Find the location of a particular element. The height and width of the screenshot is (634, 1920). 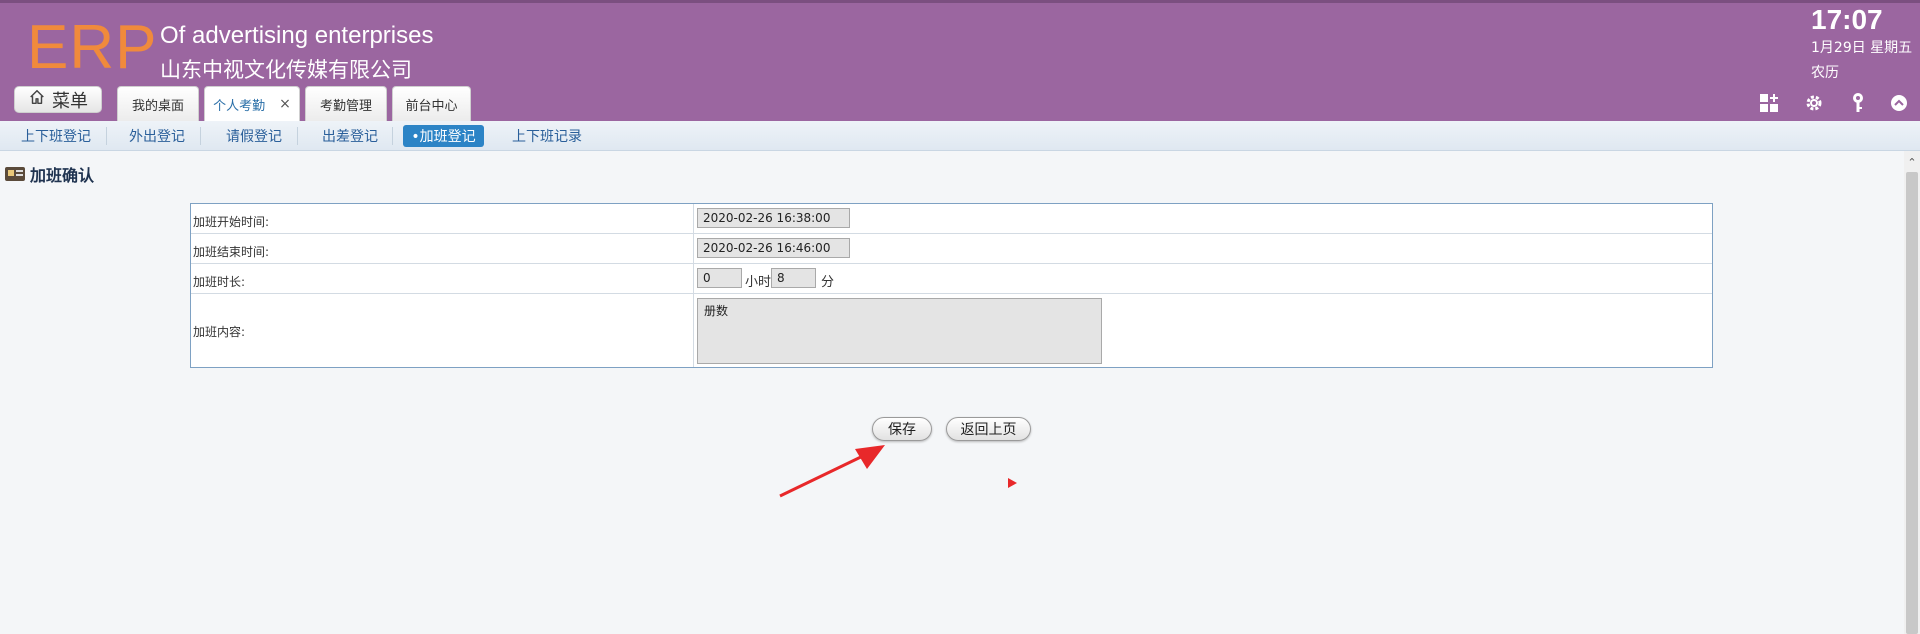

scroll-thumb is located at coordinates (1912, 403).